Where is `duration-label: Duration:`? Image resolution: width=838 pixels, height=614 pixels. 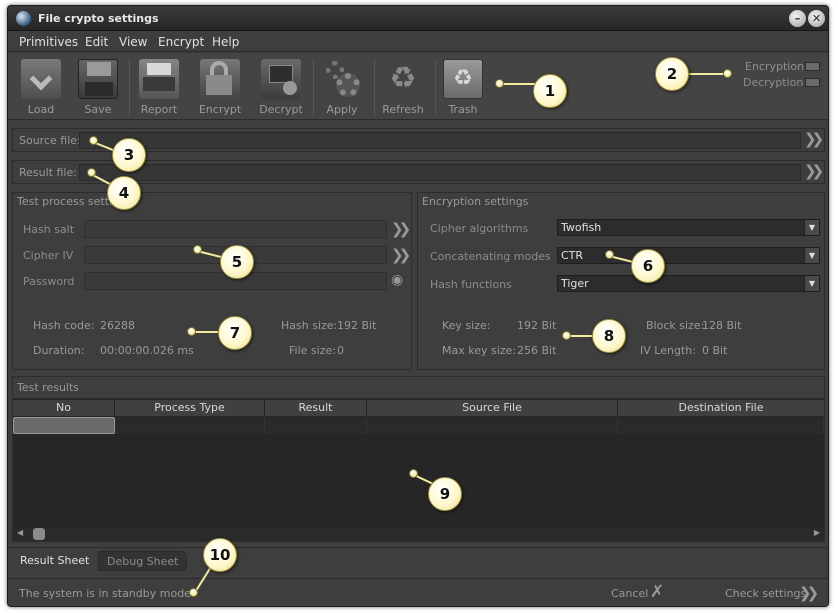 duration-label: Duration: is located at coordinates (59, 350).